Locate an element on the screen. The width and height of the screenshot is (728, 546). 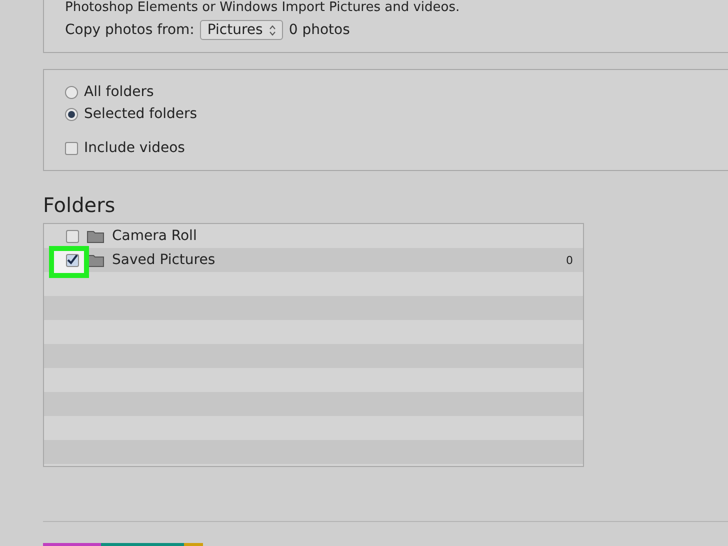
option-label: All folders is located at coordinates (119, 92).